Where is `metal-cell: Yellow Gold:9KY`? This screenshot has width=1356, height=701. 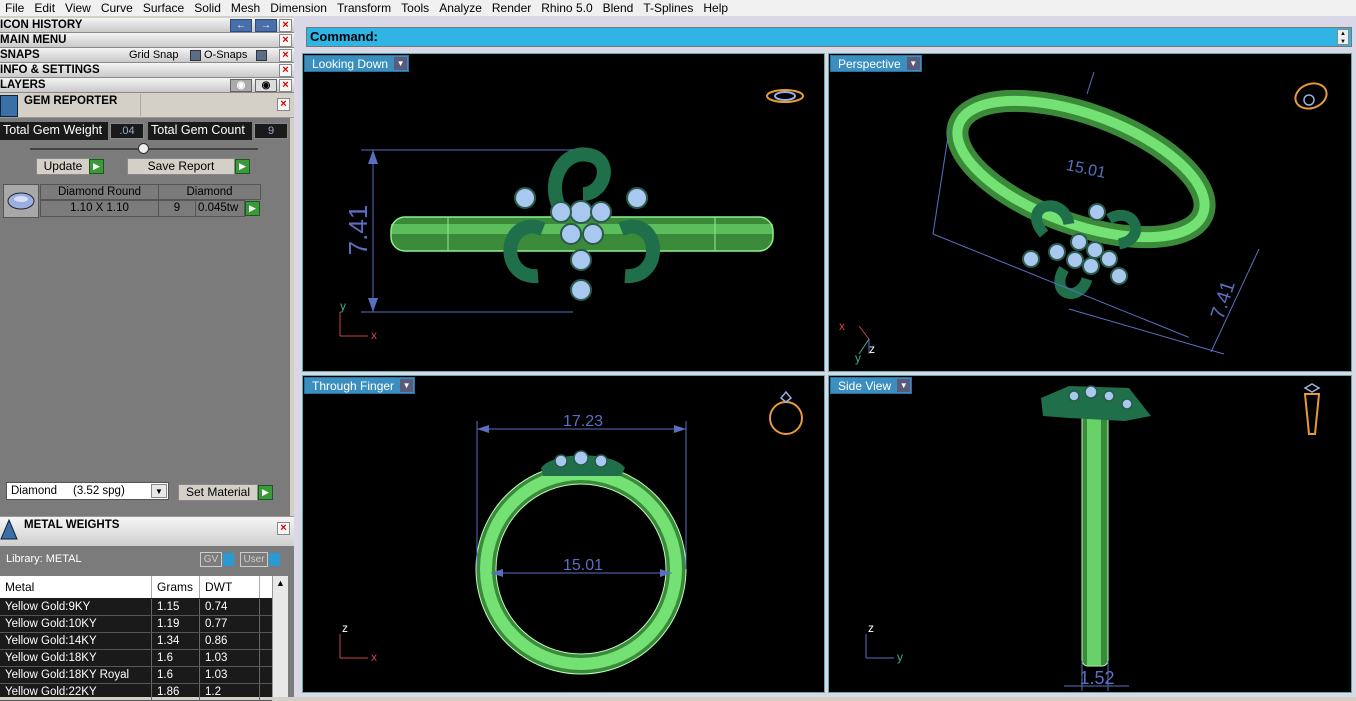 metal-cell: Yellow Gold:9KY is located at coordinates (76, 607).